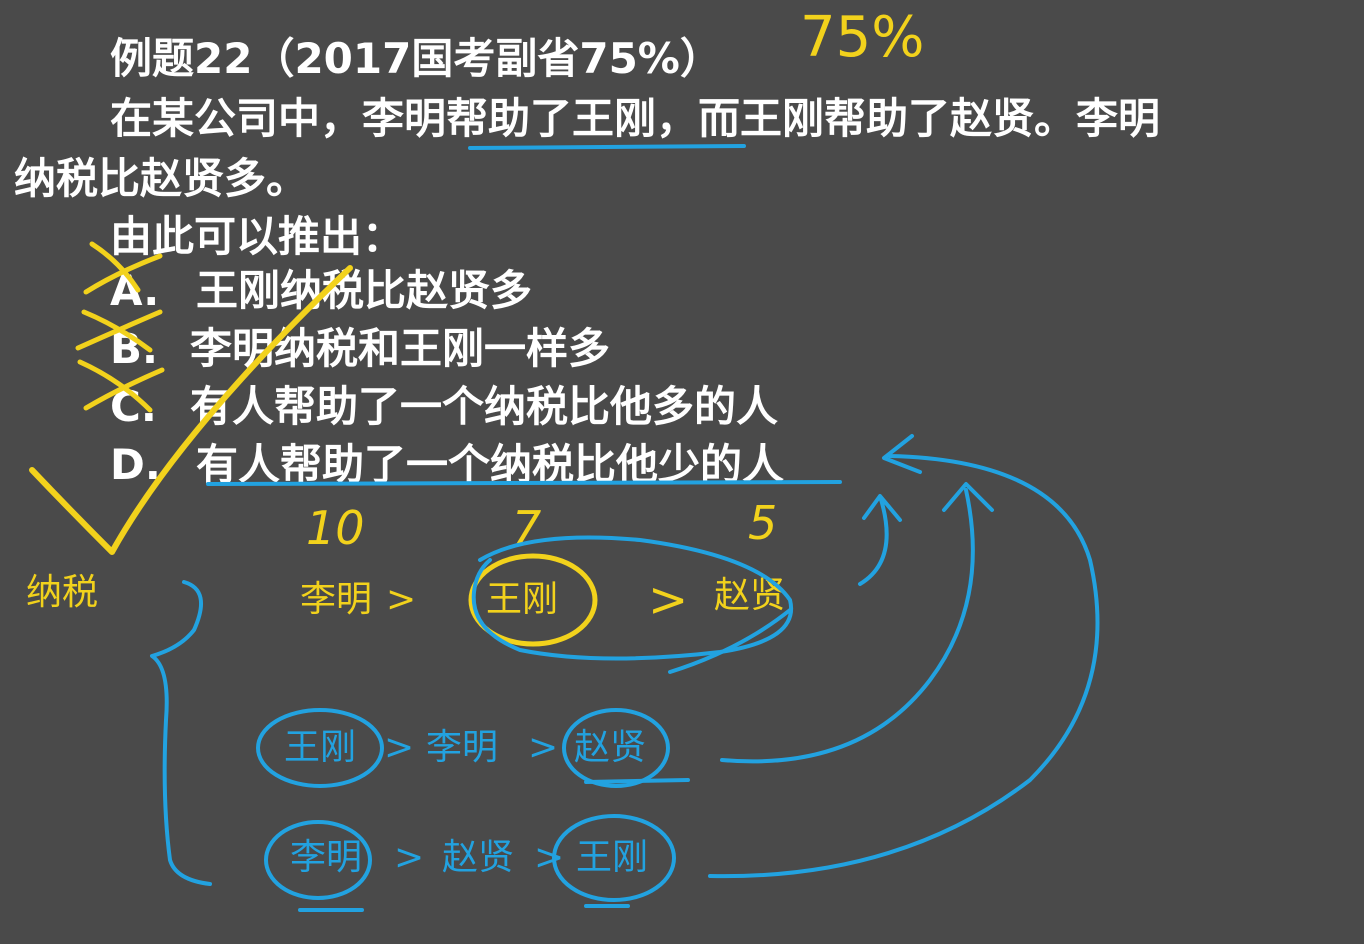  I want to click on chain1-c: 赵贤, so click(750, 595).